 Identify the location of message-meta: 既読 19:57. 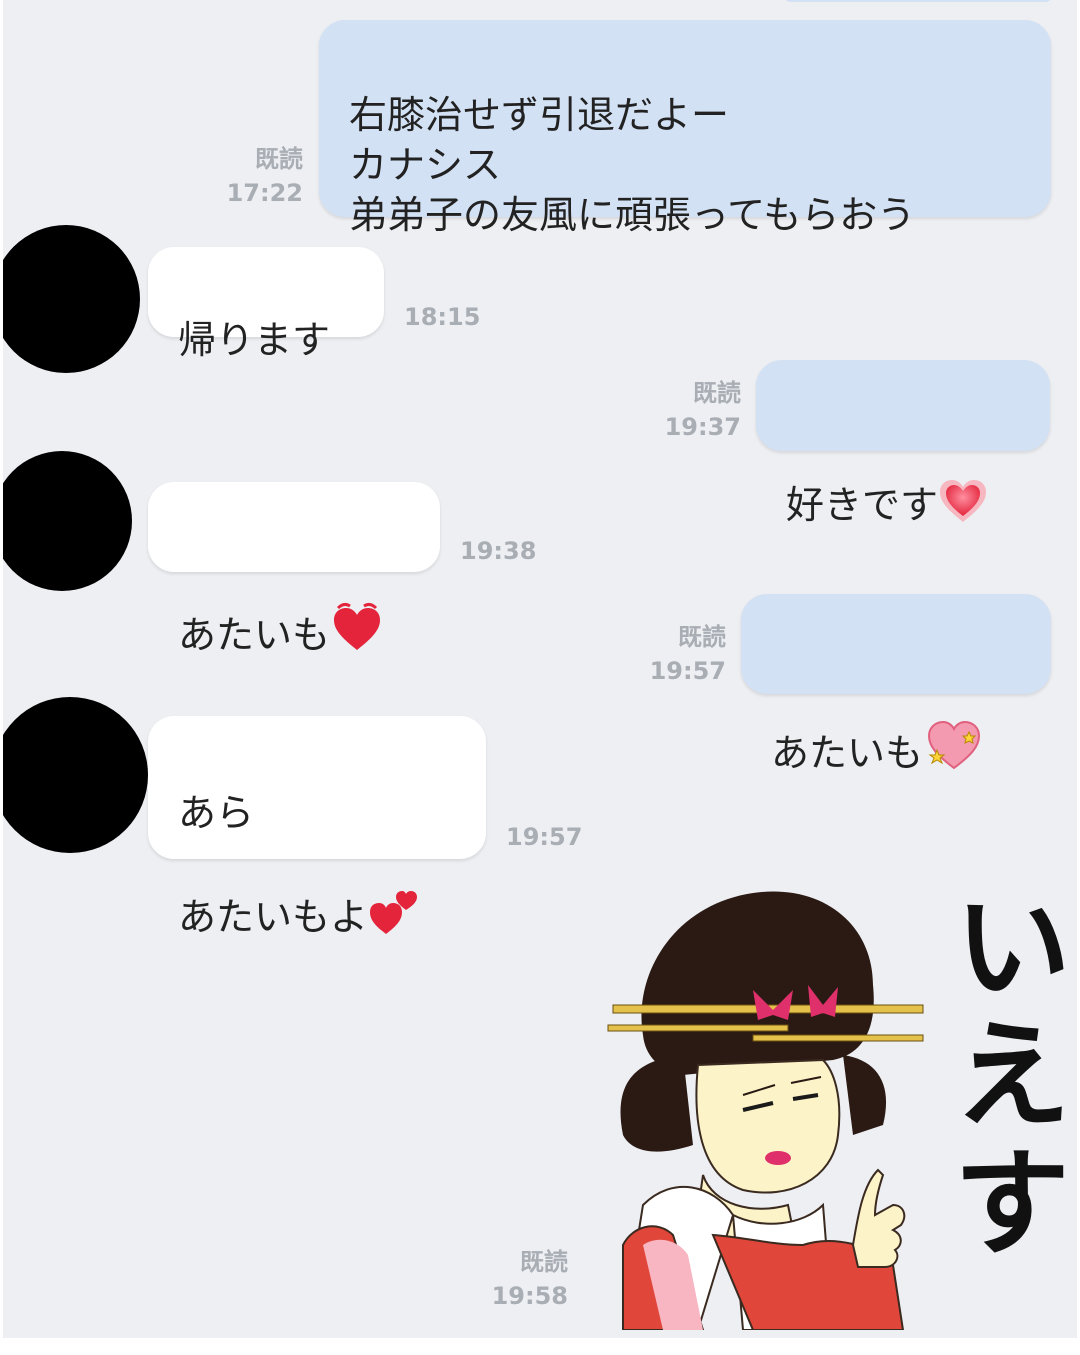
(677, 654).